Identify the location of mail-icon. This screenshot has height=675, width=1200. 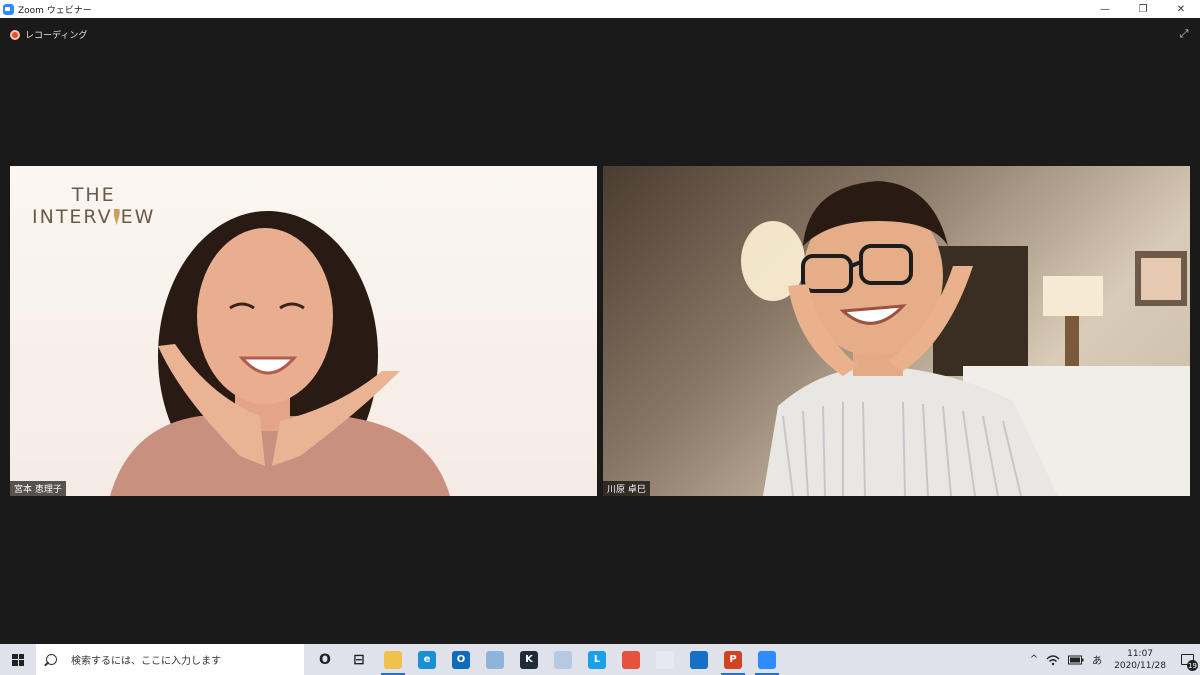
(699, 659).